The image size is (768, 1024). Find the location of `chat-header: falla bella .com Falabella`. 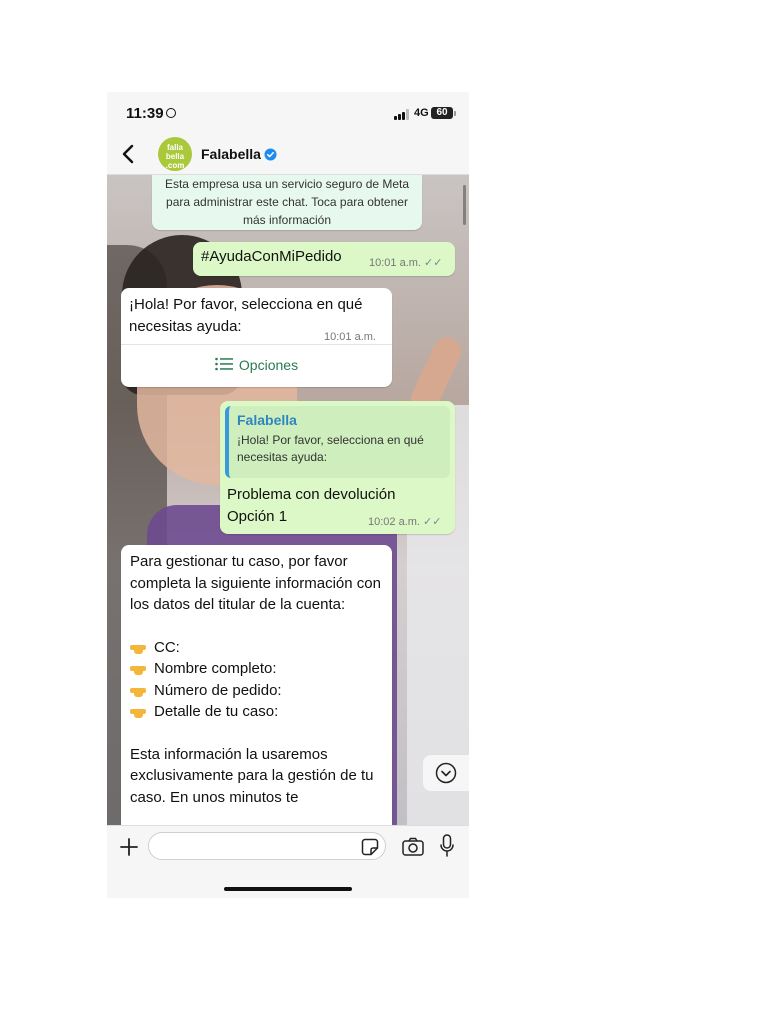

chat-header: falla bella .com Falabella is located at coordinates (288, 155).